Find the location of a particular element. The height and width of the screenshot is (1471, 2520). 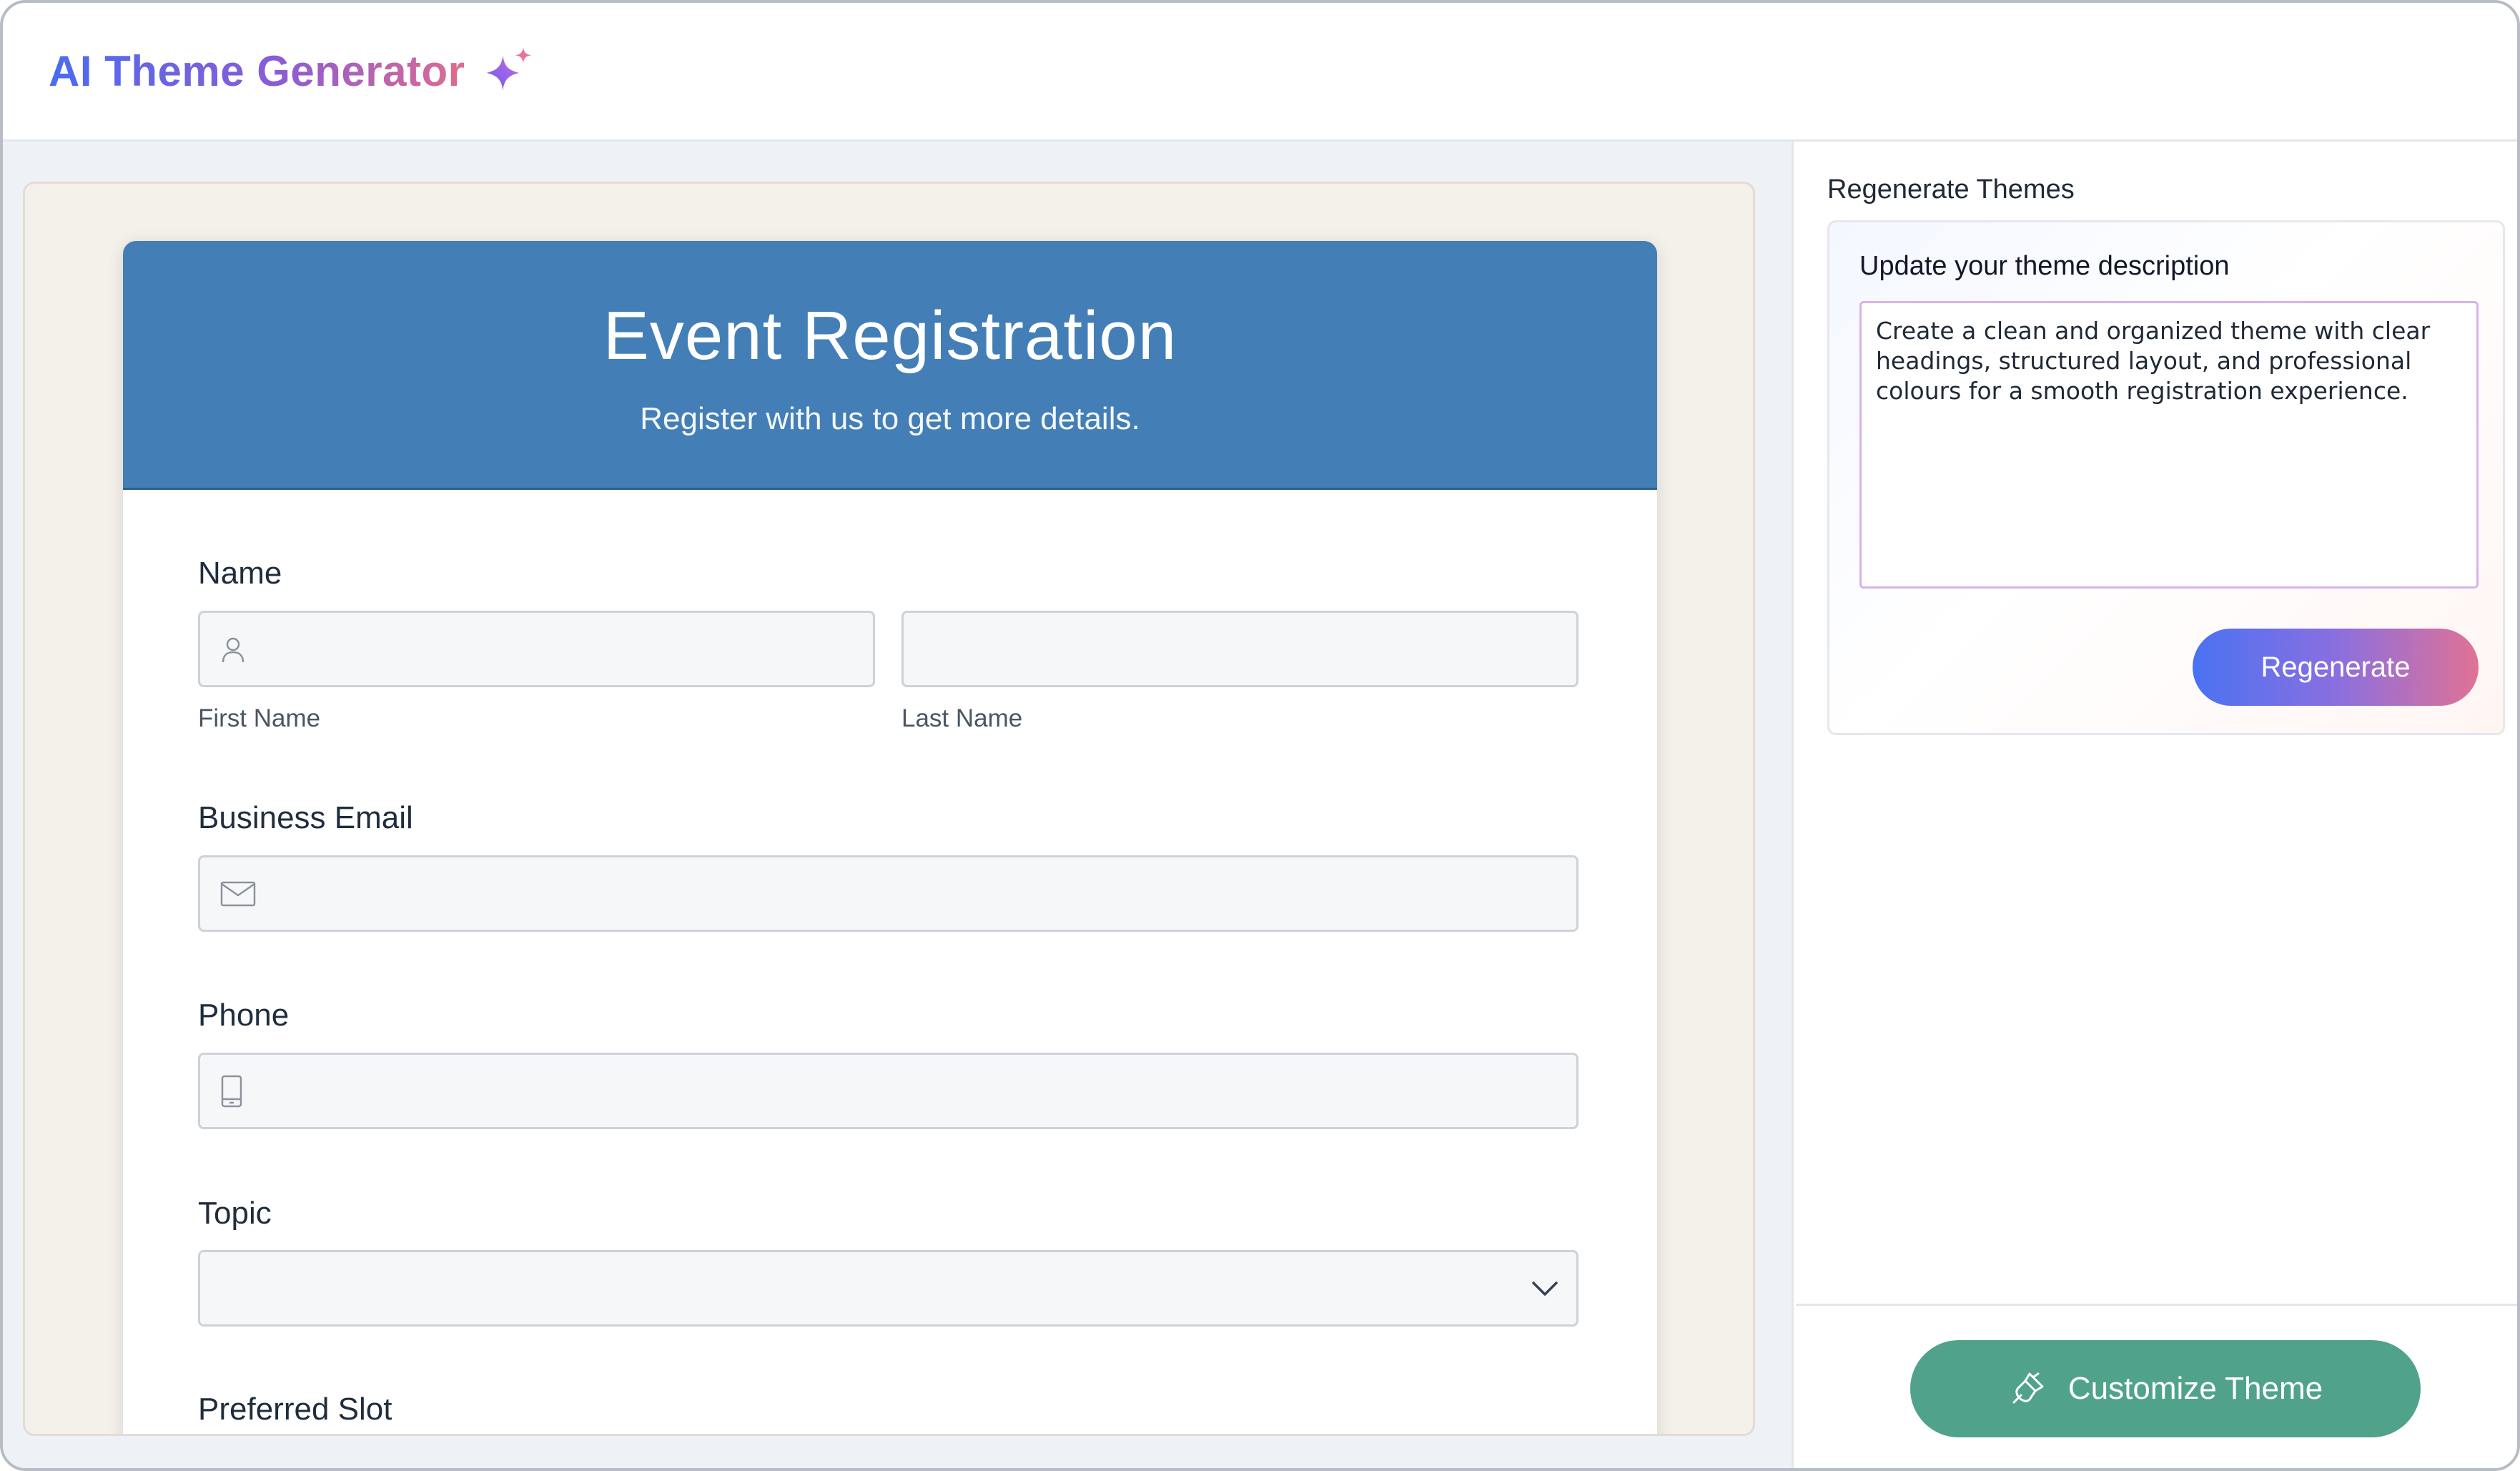

topic-label: Topic is located at coordinates (235, 1213).